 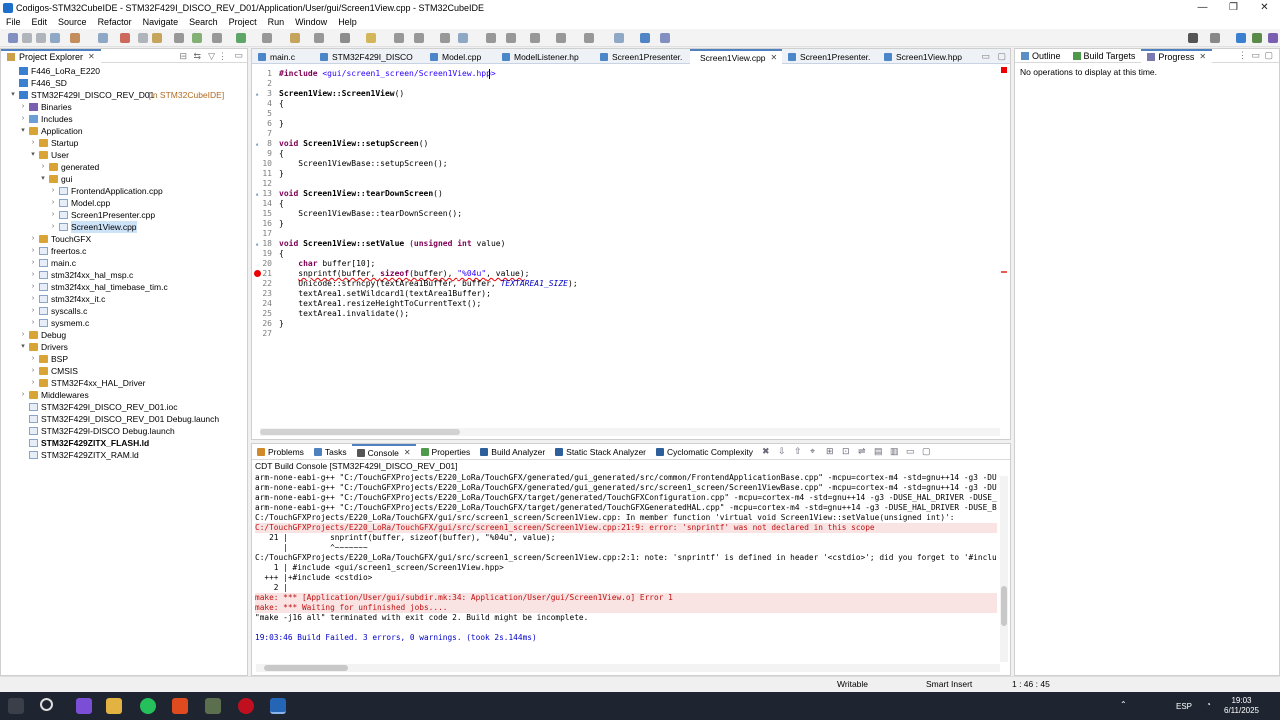 What do you see at coordinates (243, 22) in the screenshot?
I see `menu-project: Project` at bounding box center [243, 22].